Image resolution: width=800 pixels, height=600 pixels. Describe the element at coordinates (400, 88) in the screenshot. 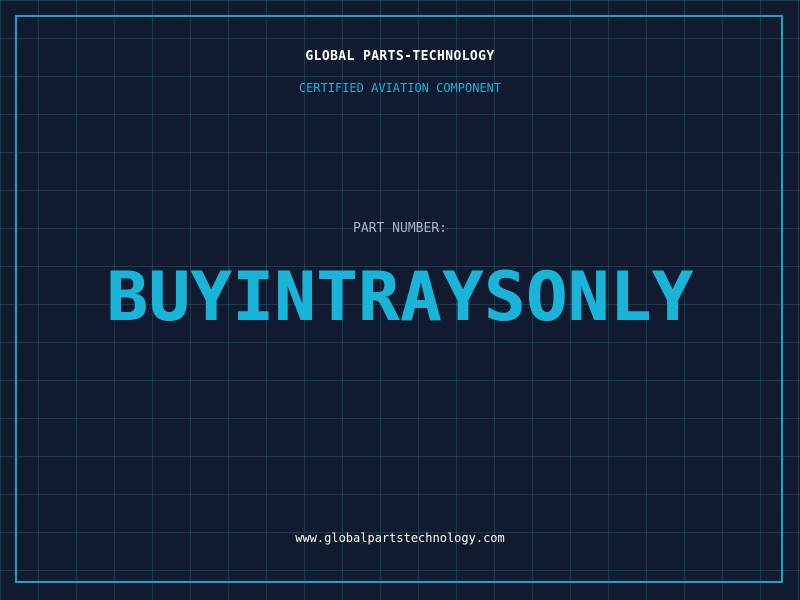

I see `certification-subtitle: CERTIFIED AVIATION COMPONENT` at that location.